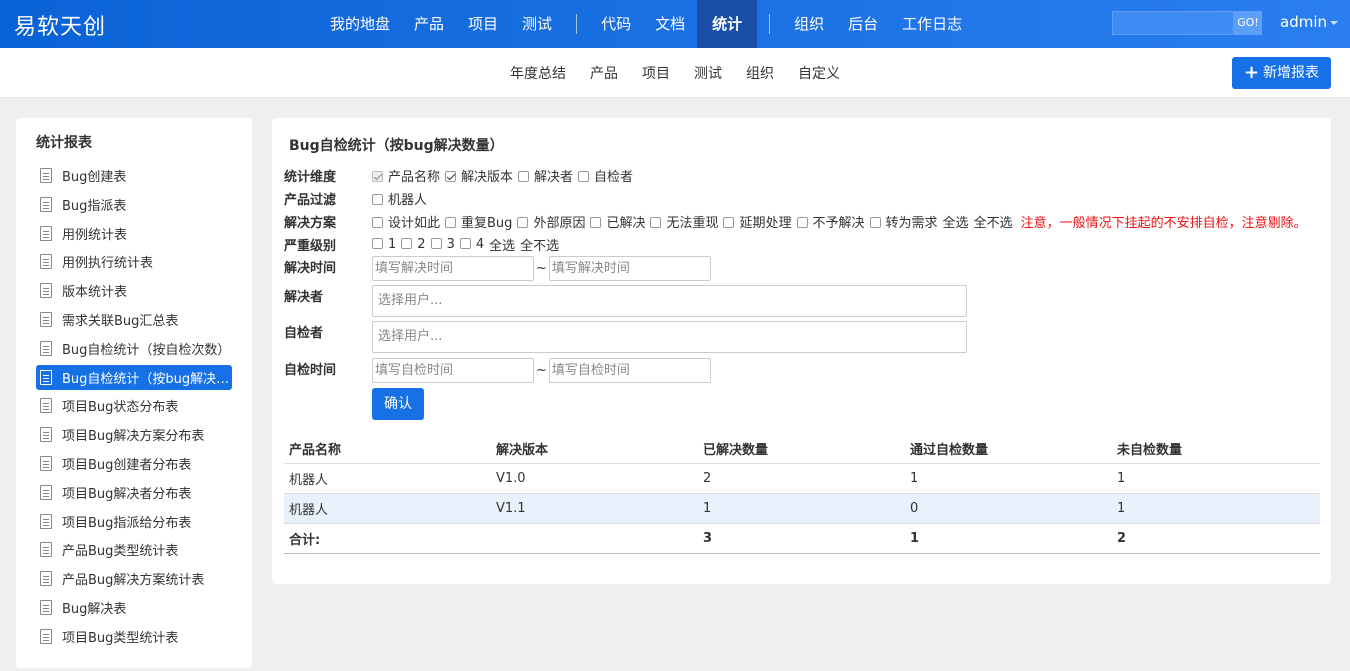  I want to click on resolution-option: 外部原因, so click(551, 221).